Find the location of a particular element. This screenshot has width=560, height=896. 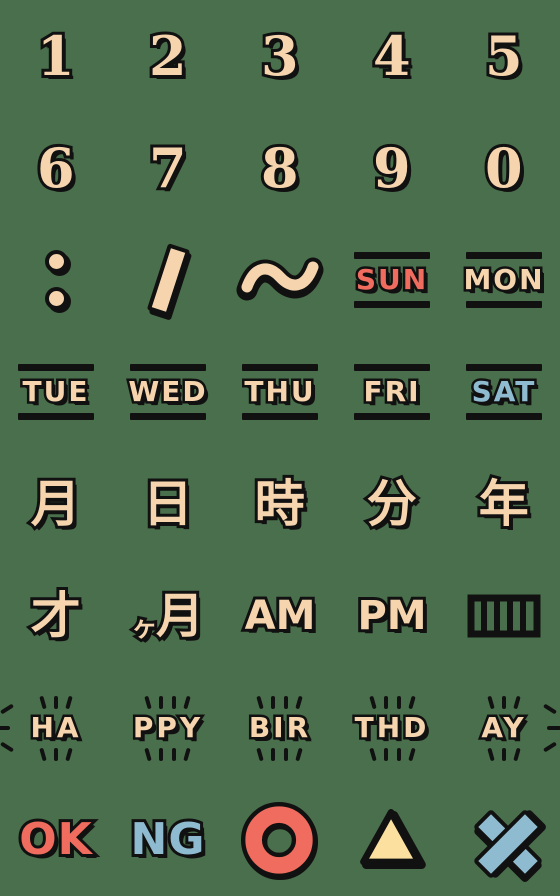

circle-o-icon is located at coordinates (279, 840).